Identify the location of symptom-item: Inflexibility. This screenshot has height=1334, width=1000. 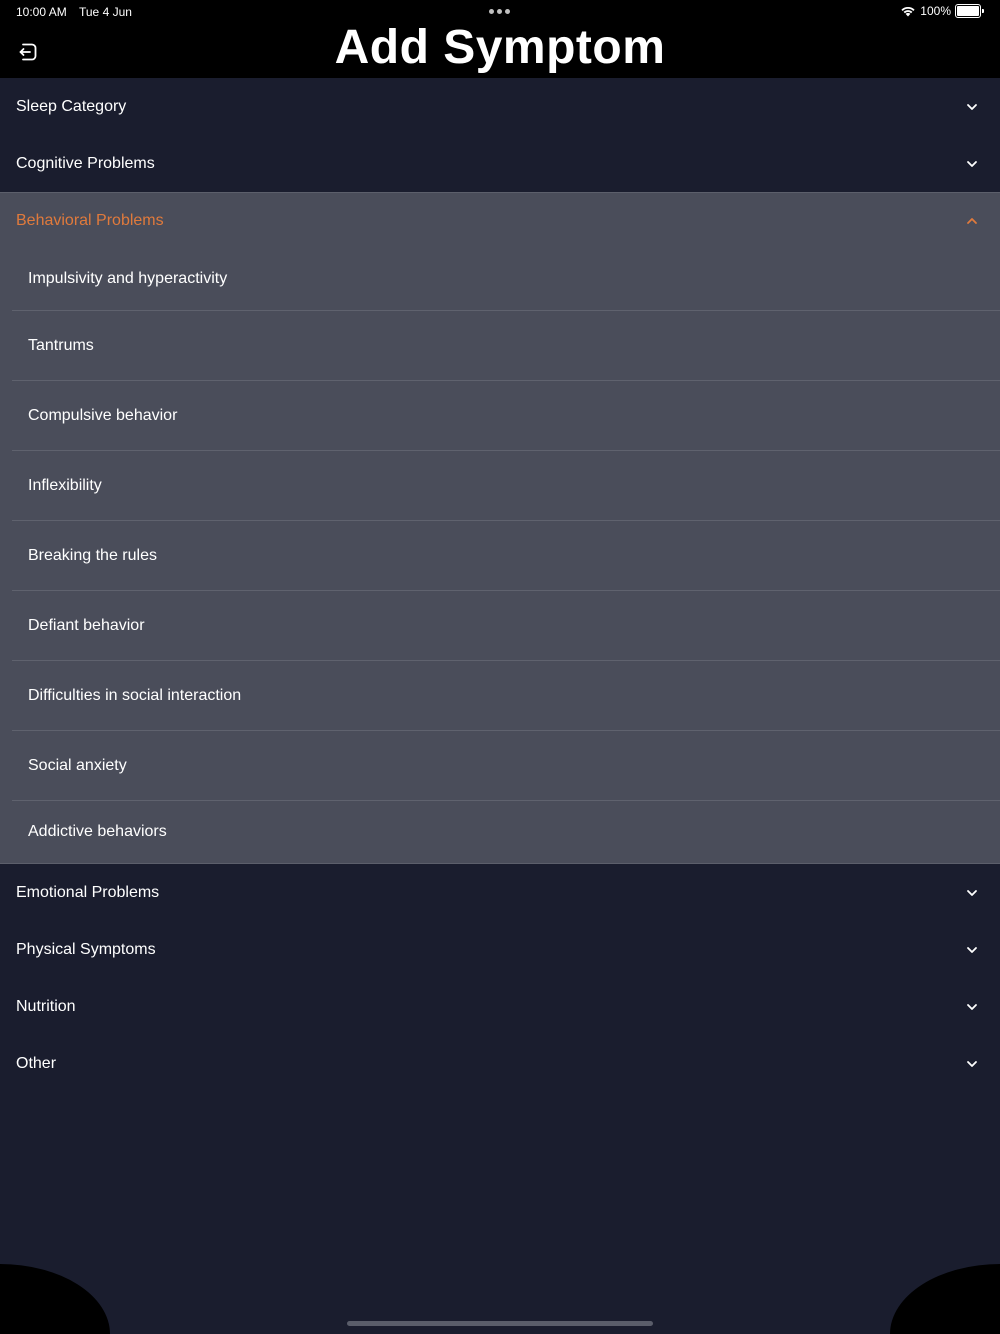
(506, 486).